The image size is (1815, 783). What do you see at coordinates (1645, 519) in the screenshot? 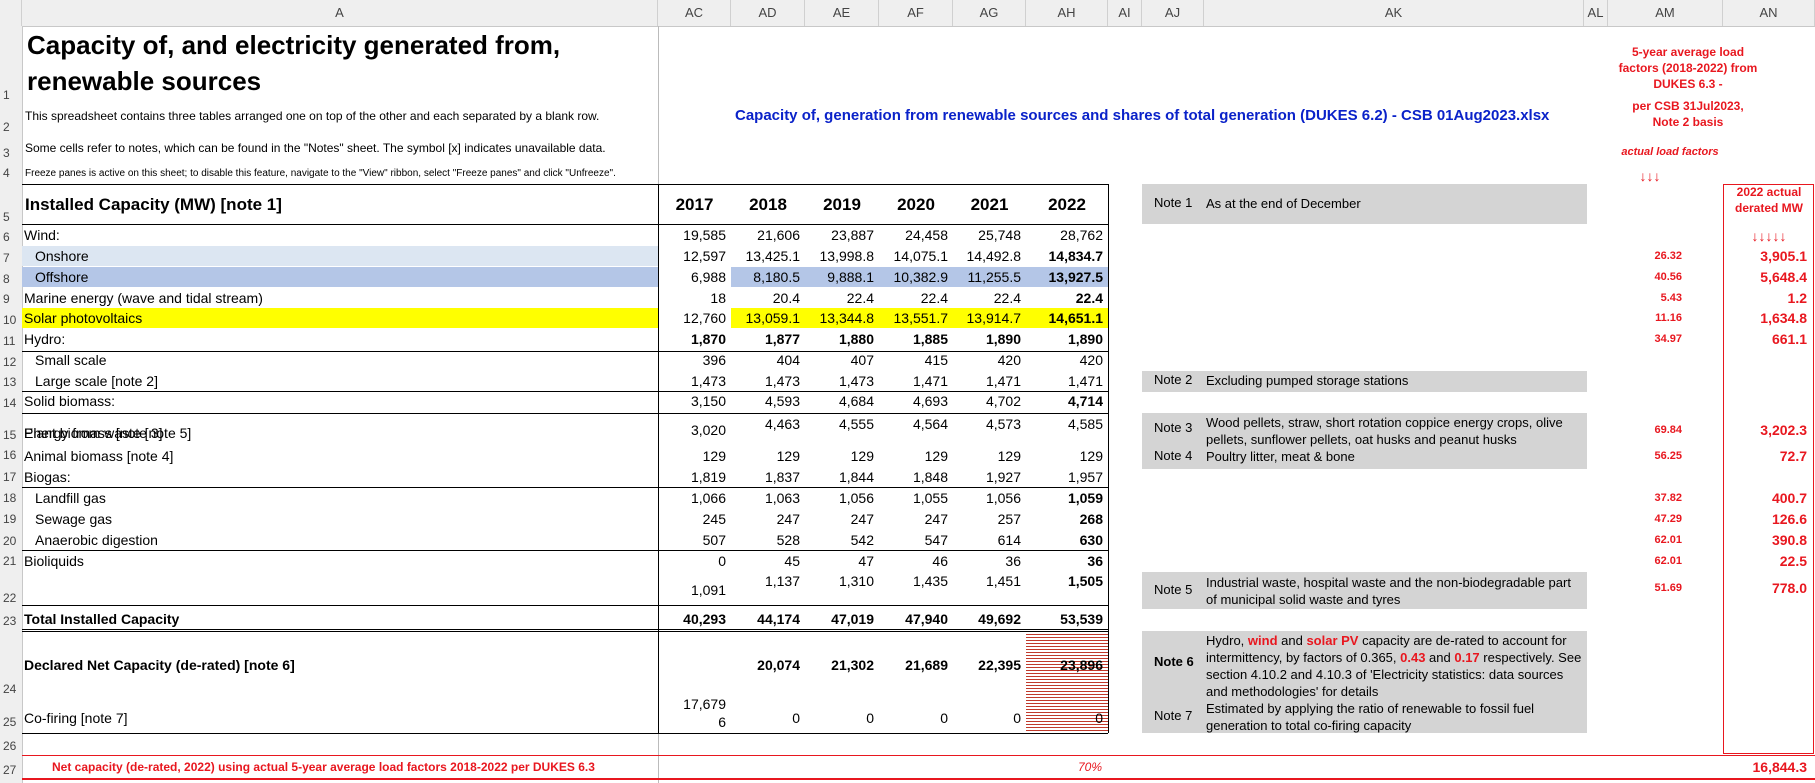
I see `am-load-factor: 47.29` at bounding box center [1645, 519].